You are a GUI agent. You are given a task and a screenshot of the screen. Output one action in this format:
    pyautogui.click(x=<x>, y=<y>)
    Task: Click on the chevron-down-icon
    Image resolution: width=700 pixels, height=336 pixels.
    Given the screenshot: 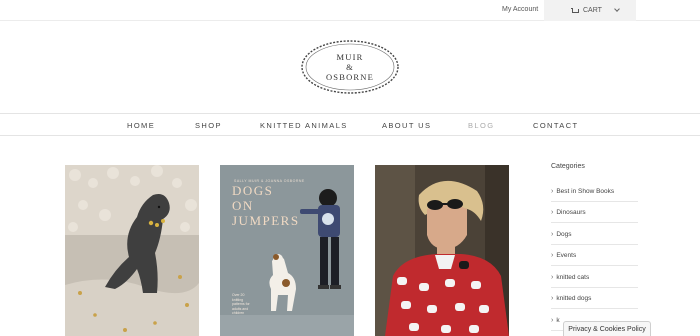 What is the action you would take?
    pyautogui.click(x=617, y=9)
    